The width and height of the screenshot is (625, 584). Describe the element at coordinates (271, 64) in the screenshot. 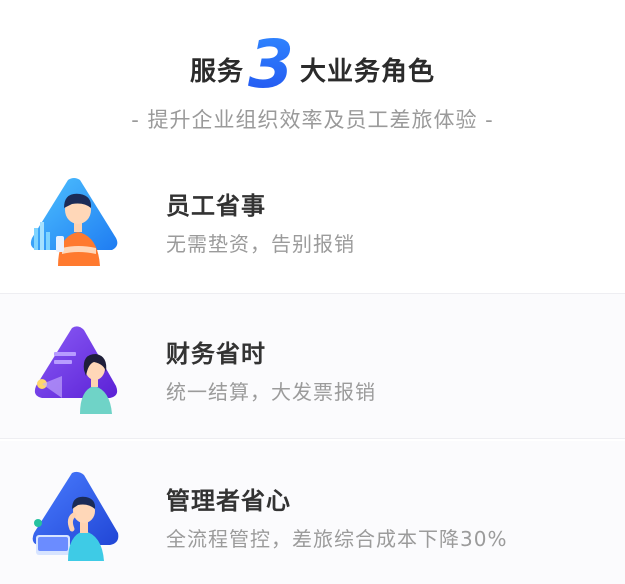

I see `title-number: 3` at that location.